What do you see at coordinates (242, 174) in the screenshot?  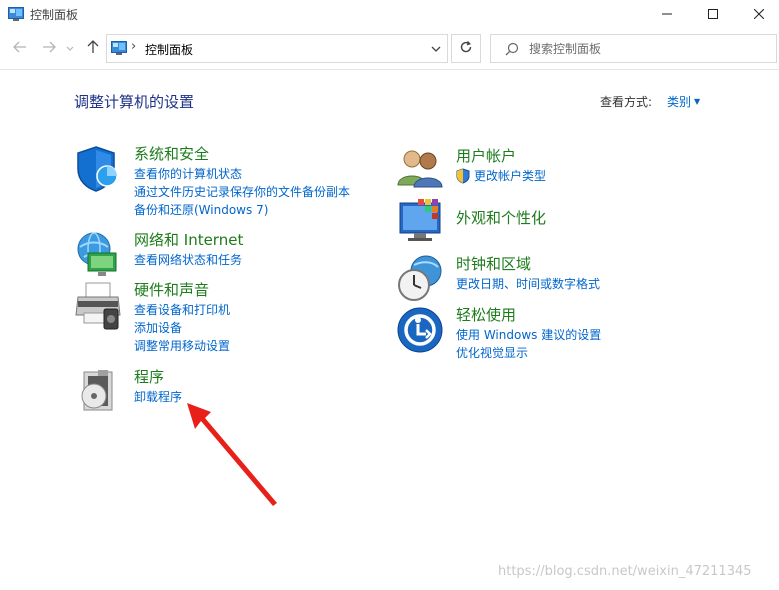 I see `link-view-computer-status: 查看你的计算机状态` at bounding box center [242, 174].